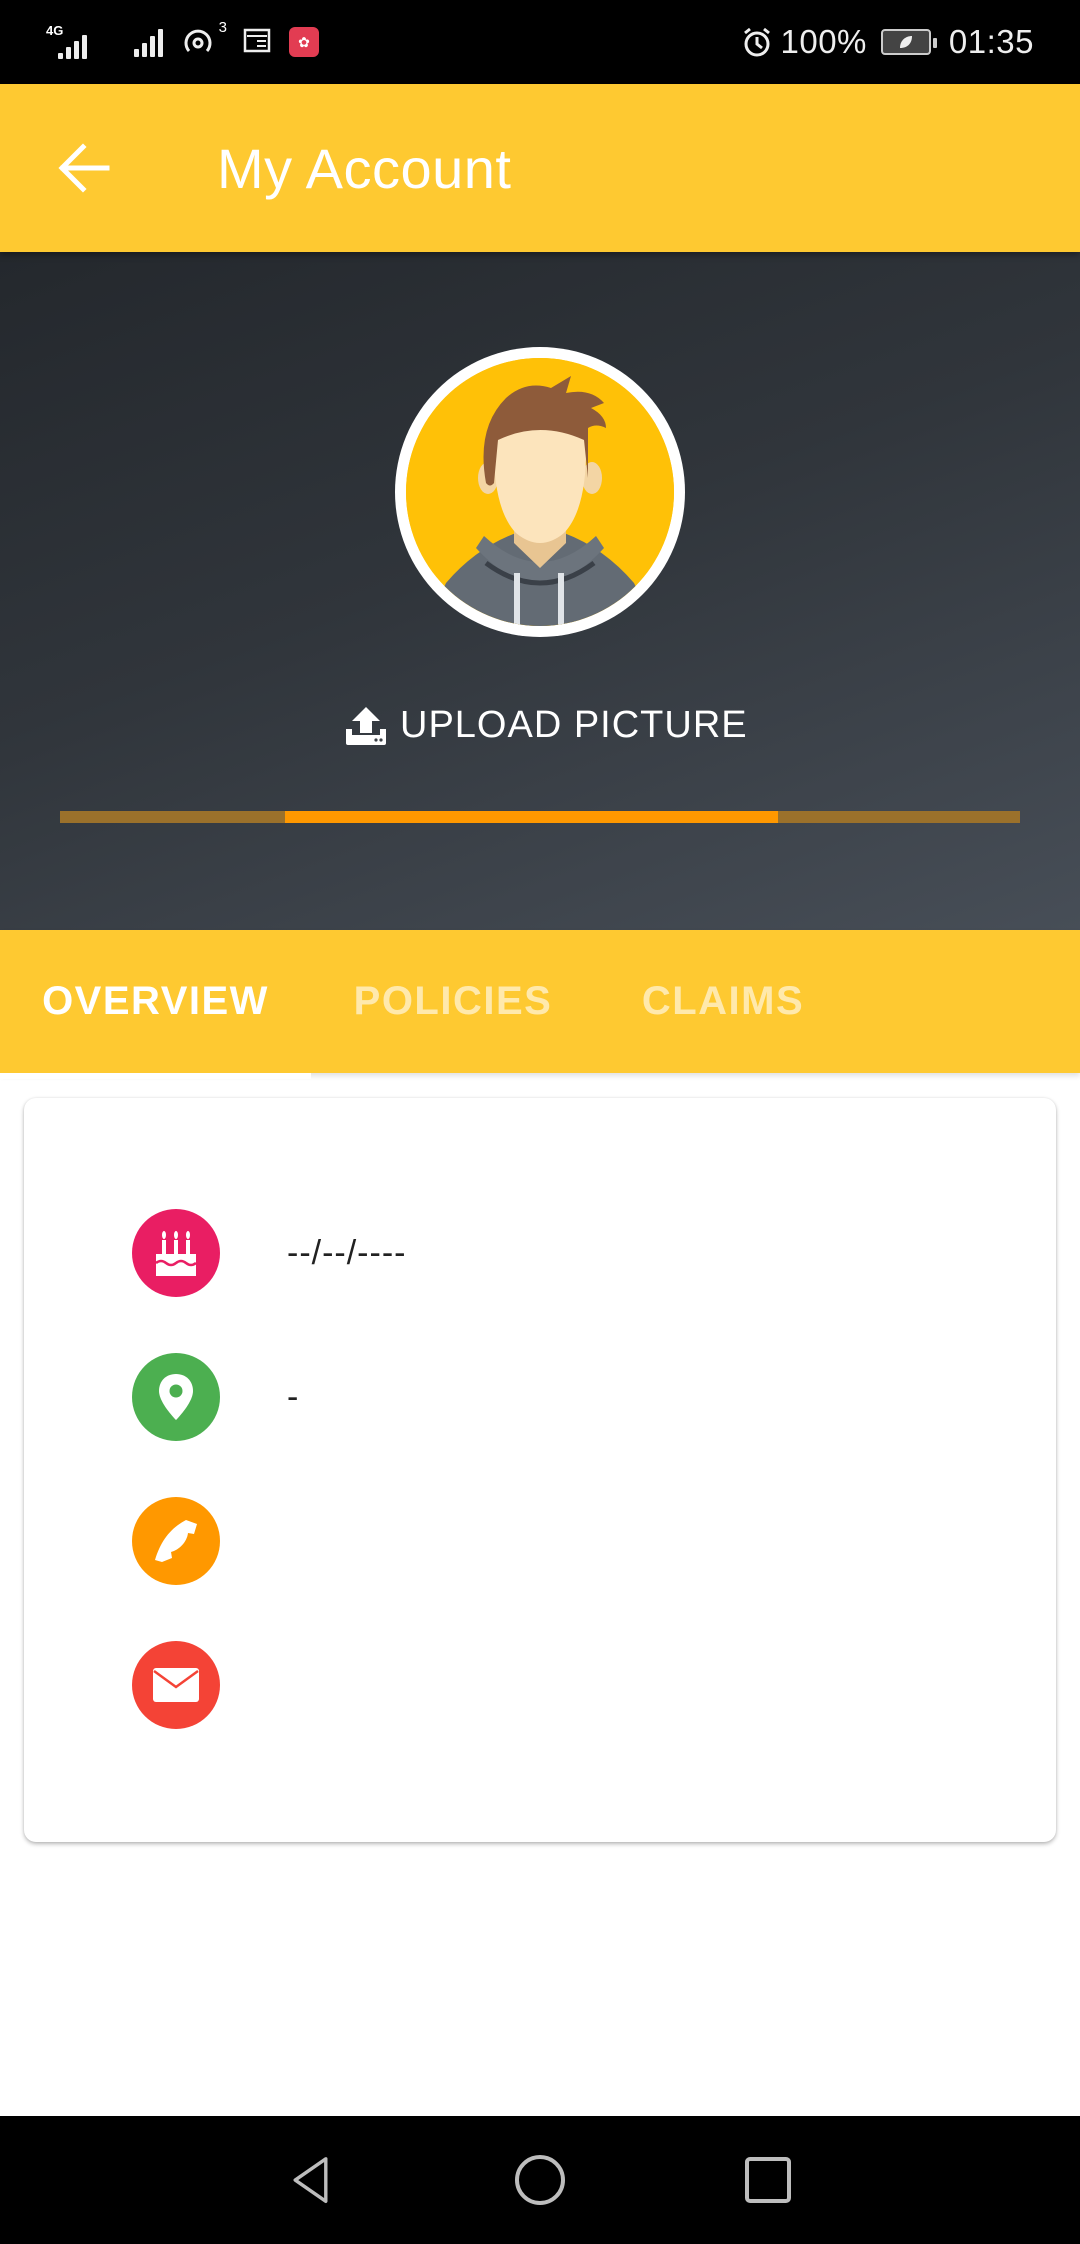 The width and height of the screenshot is (1080, 2244). I want to click on nav-back-button, so click(310, 2180).